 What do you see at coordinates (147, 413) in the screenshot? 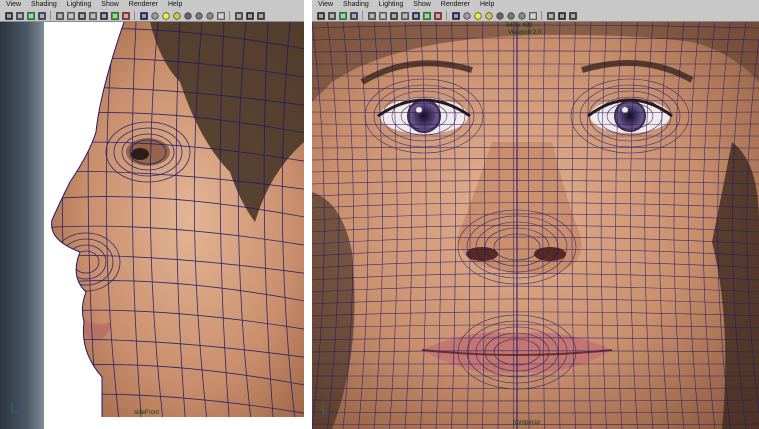
I see `camera-name-label: sideFront` at bounding box center [147, 413].